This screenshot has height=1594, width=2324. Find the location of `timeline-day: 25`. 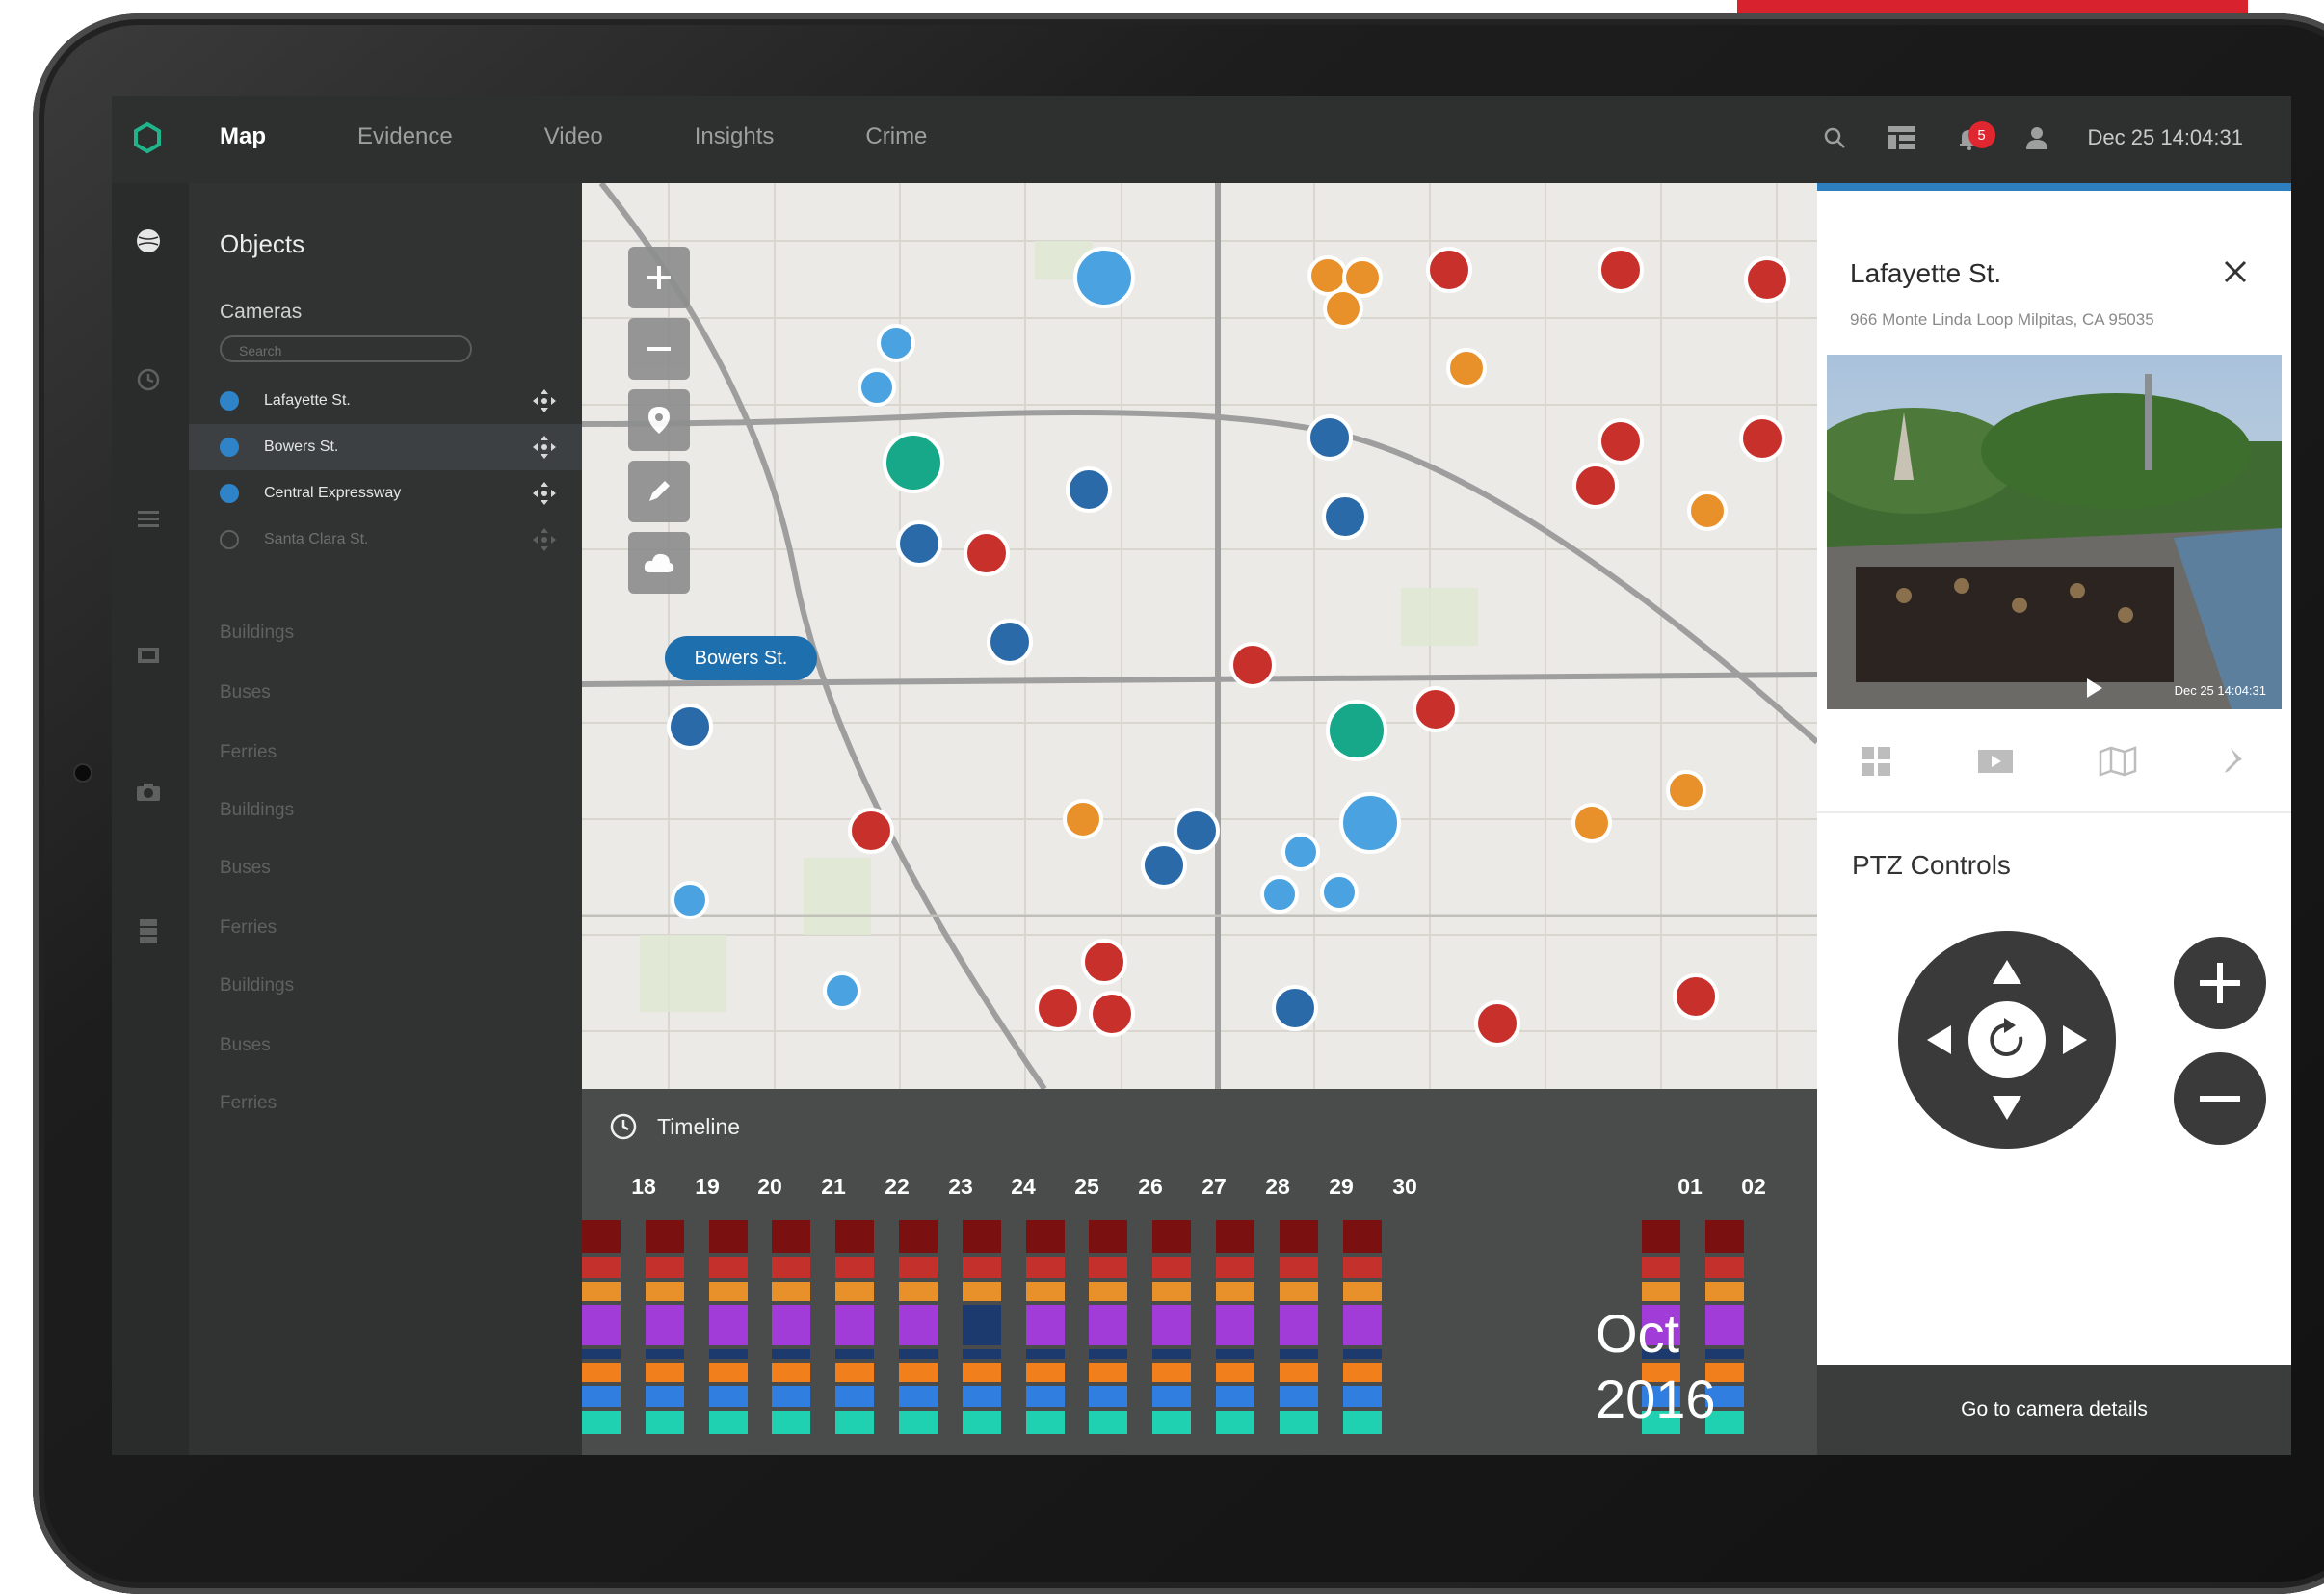

timeline-day: 25 is located at coordinates (1087, 1187).